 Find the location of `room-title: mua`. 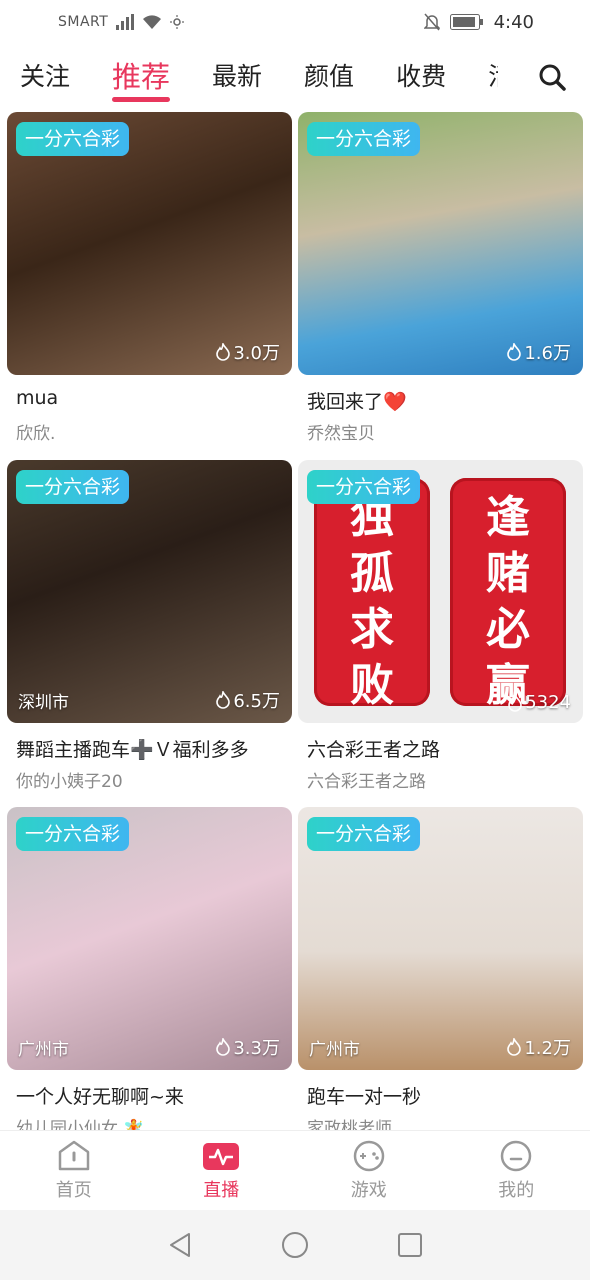

room-title: mua is located at coordinates (37, 398).